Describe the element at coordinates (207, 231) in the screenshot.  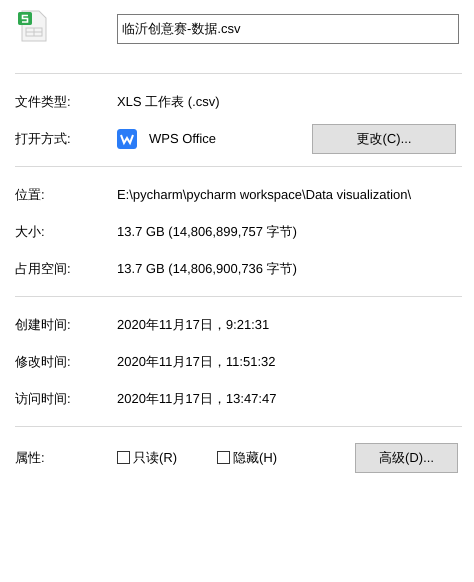
I see `property-value: 13.7 GB (14,806,899,757 字节)` at that location.